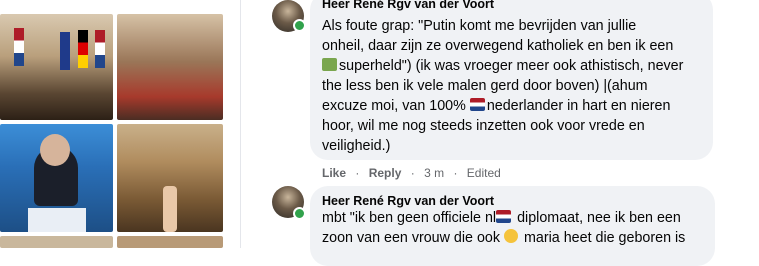  I want to click on like-button: Like, so click(334, 173).